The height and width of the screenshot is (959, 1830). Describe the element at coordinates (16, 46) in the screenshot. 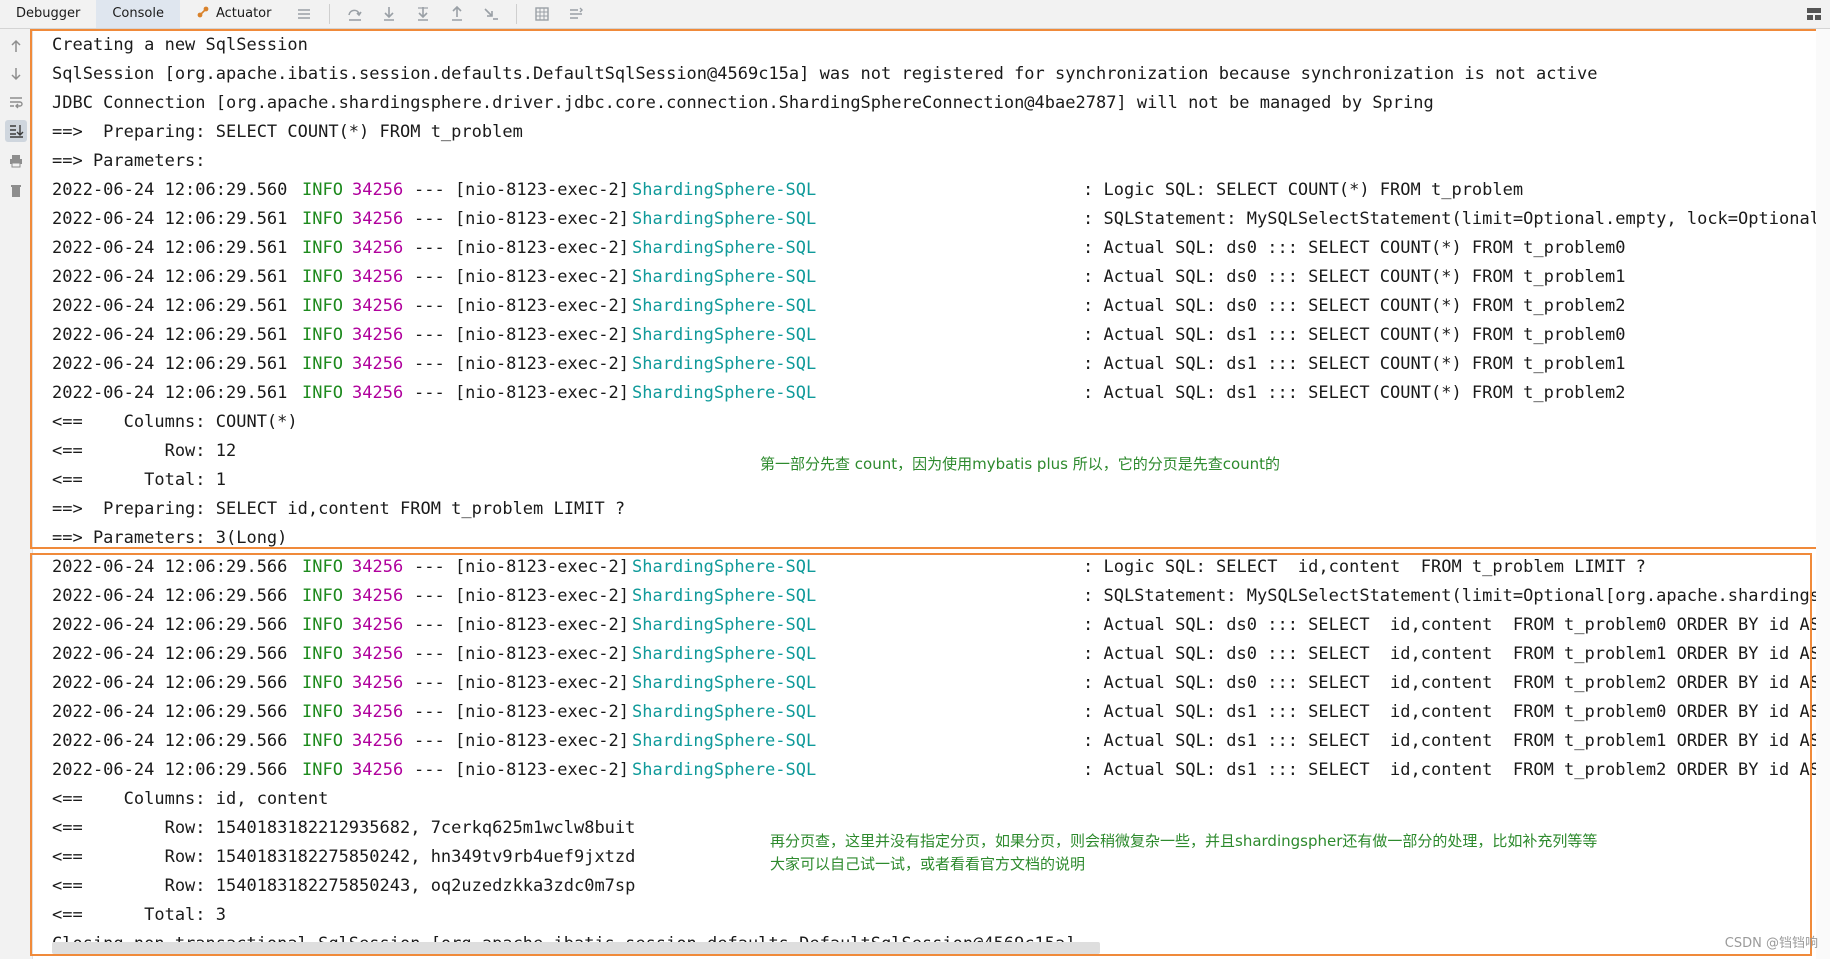

I see `scroll-up-icon` at that location.